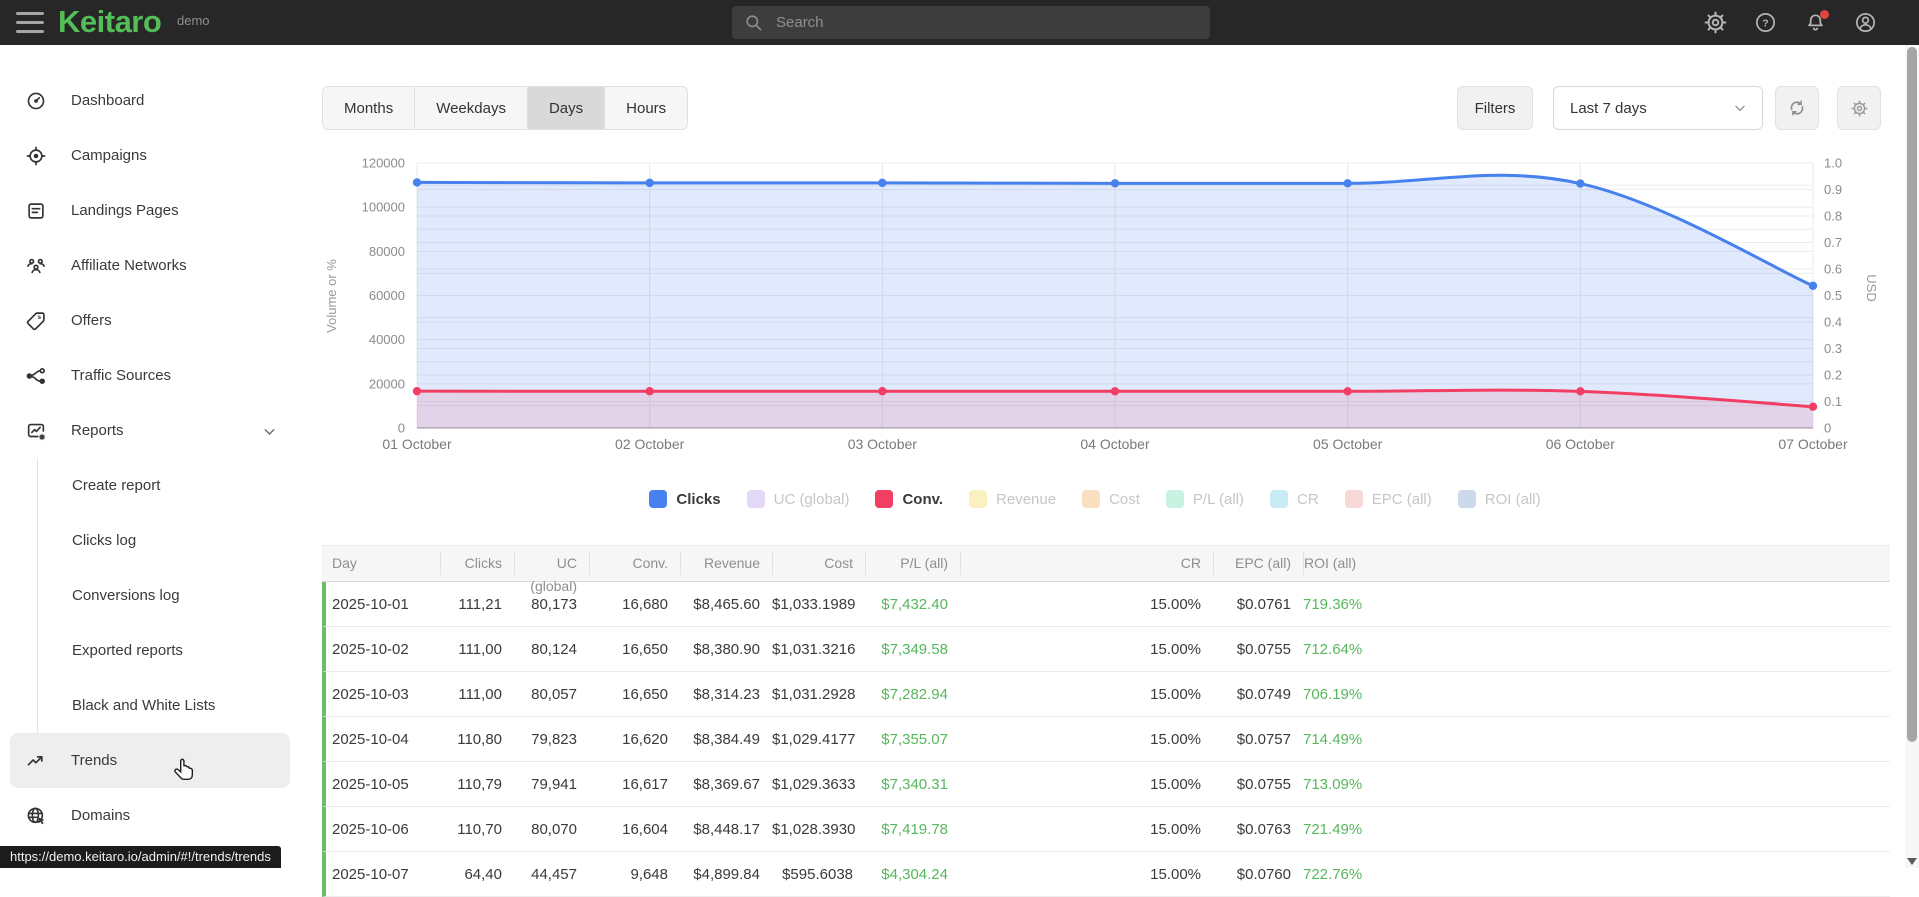 This screenshot has width=1919, height=897. What do you see at coordinates (36, 266) in the screenshot?
I see `affiliate-networks-icon` at bounding box center [36, 266].